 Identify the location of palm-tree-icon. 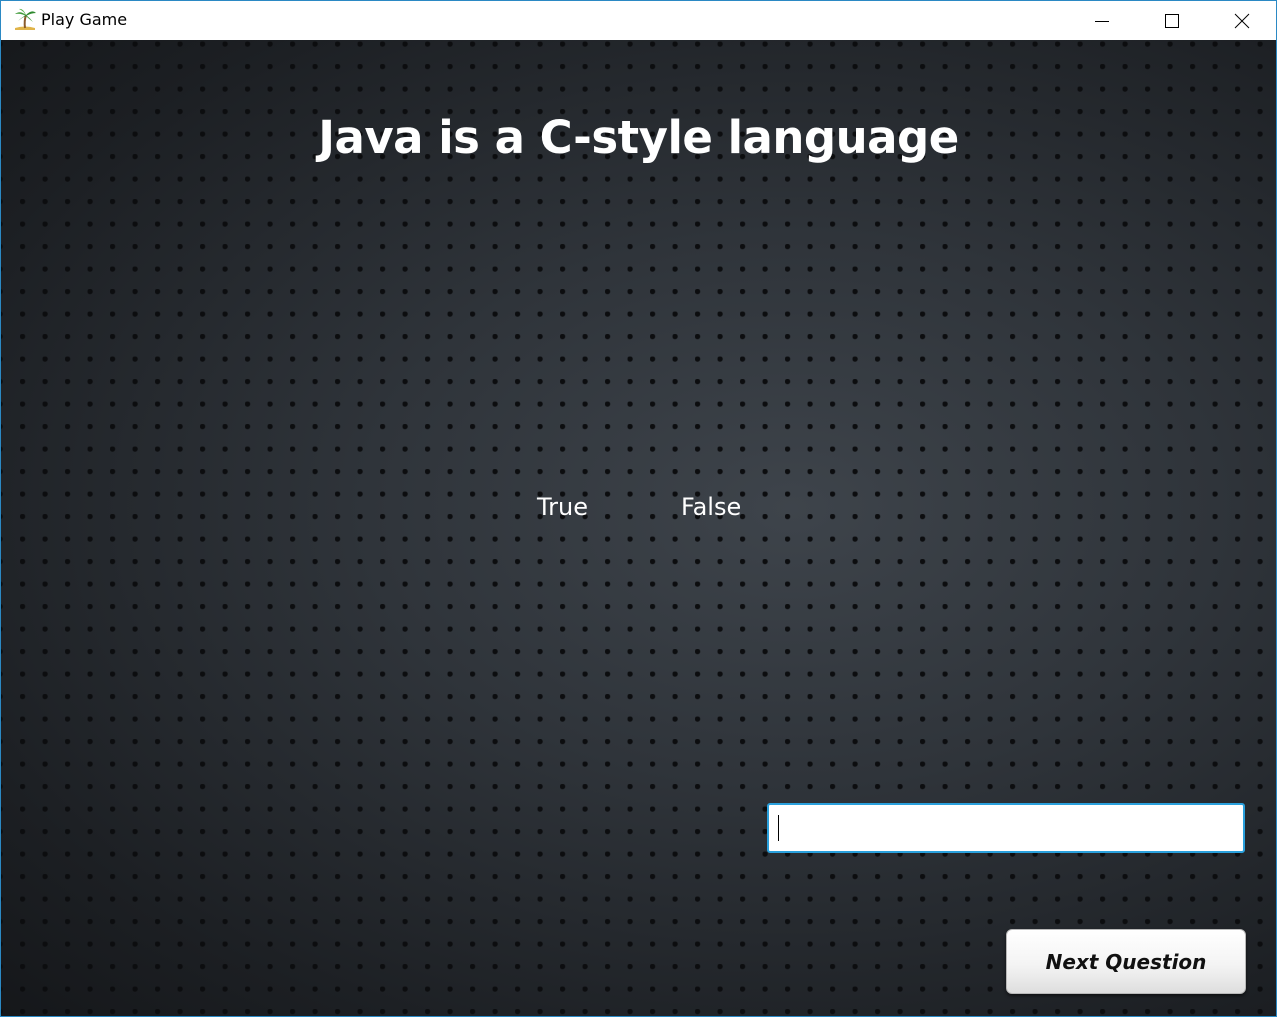
(25, 19).